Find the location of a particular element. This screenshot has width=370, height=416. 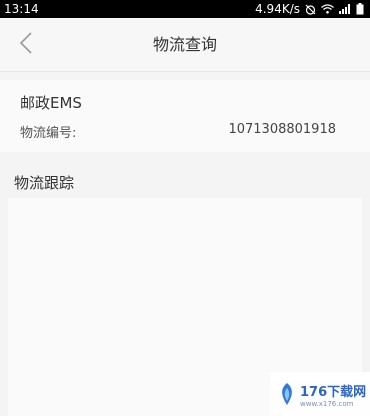

wifi-icon is located at coordinates (327, 9).